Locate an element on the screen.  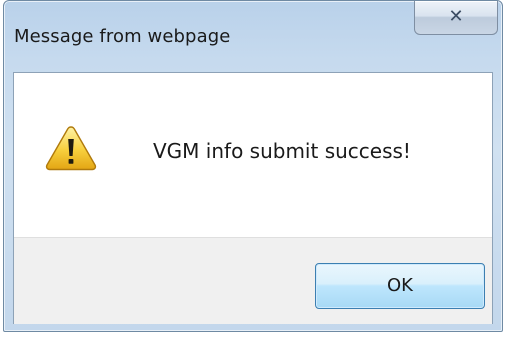
warning-icon is located at coordinates (71, 148).